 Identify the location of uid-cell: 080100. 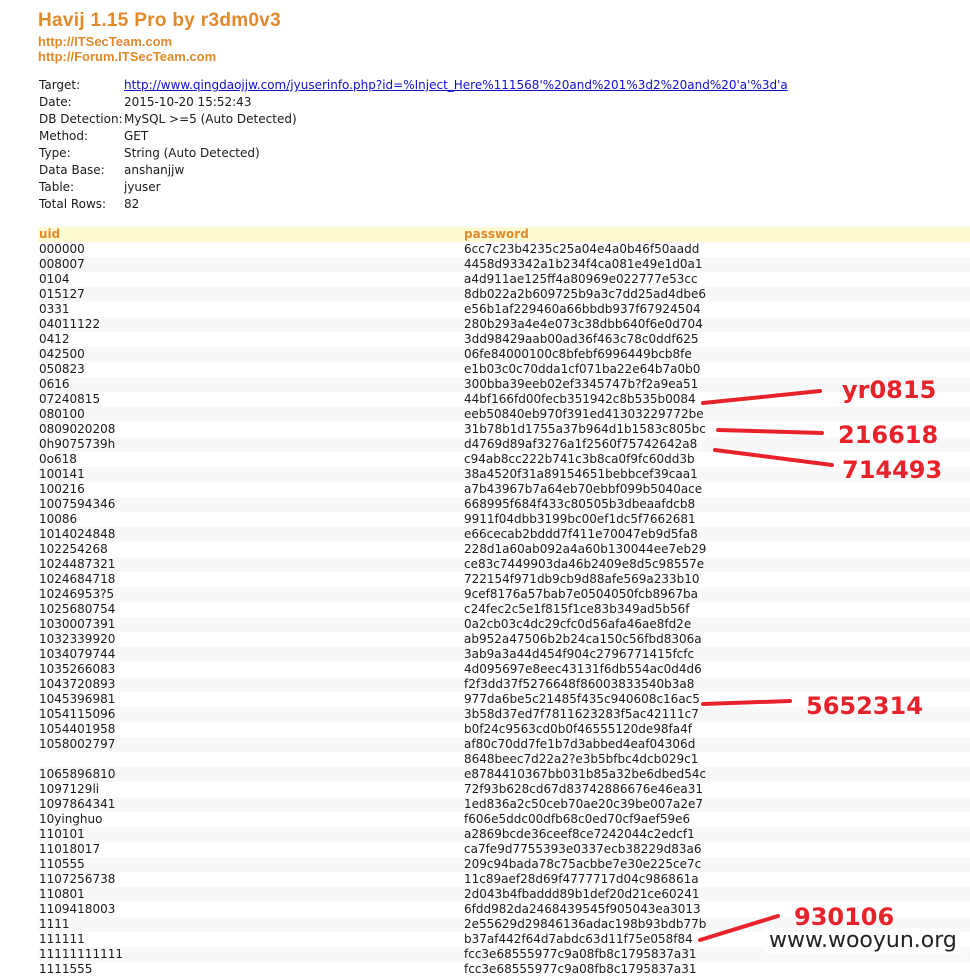
(62, 414).